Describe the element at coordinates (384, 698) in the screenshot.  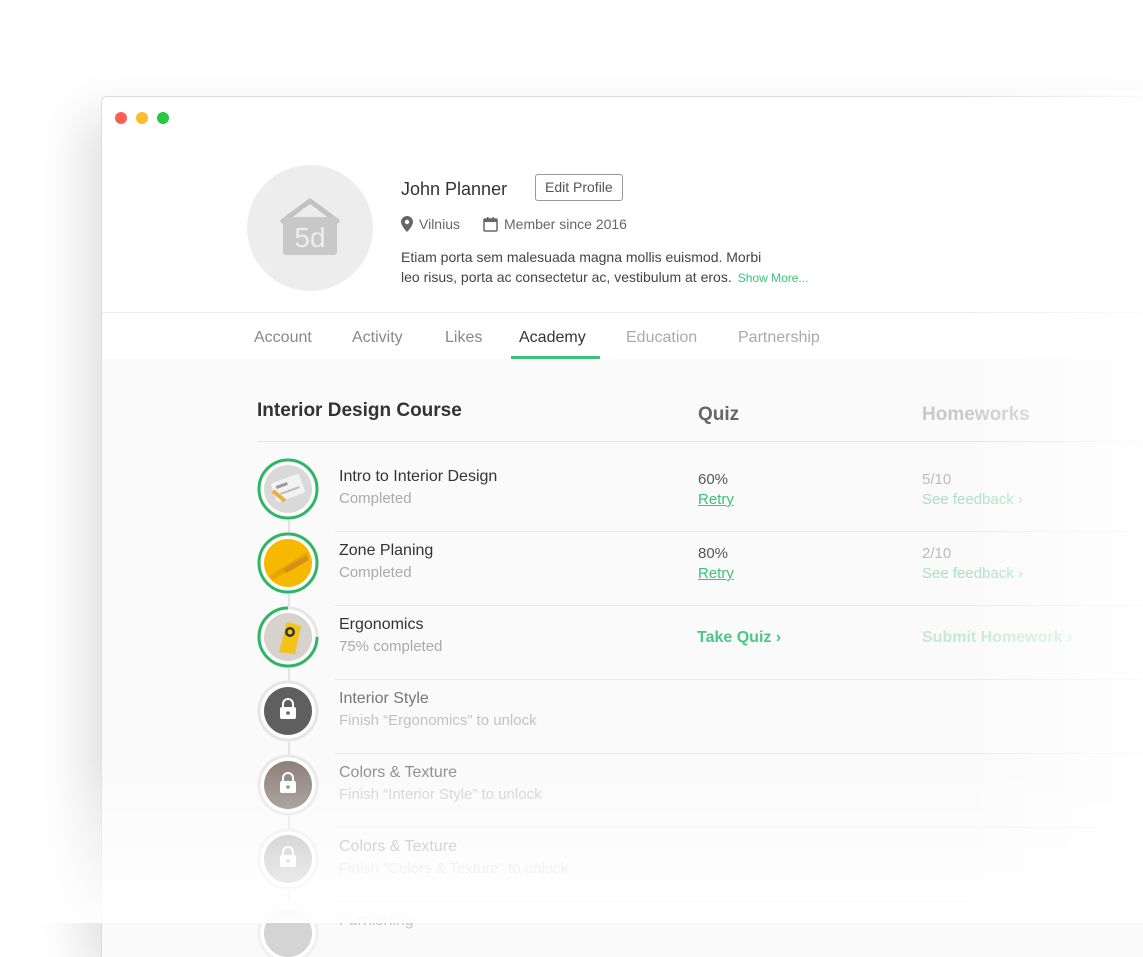
I see `lesson-title: Interior Style` at that location.